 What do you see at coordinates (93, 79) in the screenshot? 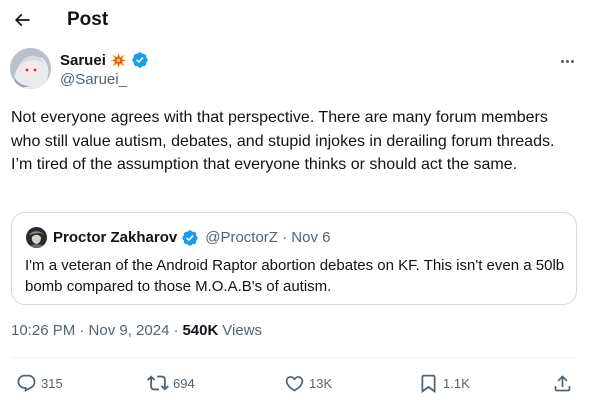
I see `author-handle: @Saruei_` at bounding box center [93, 79].